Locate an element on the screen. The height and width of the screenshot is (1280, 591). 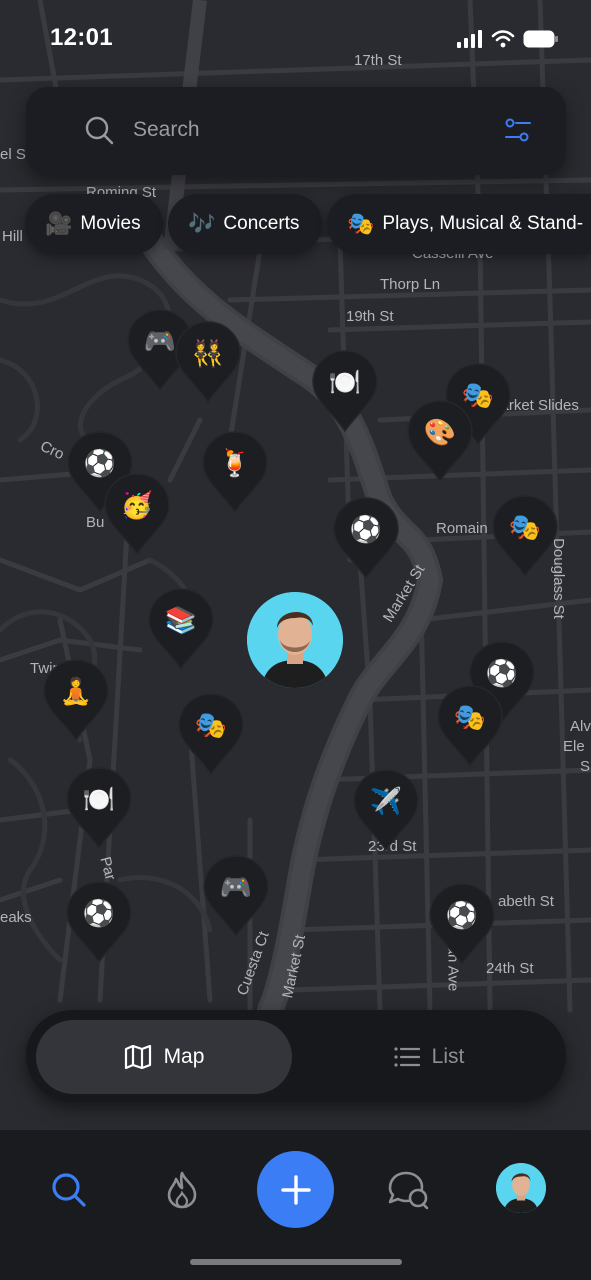
chip-movies: 🎥 Movies is located at coordinates (94, 224).